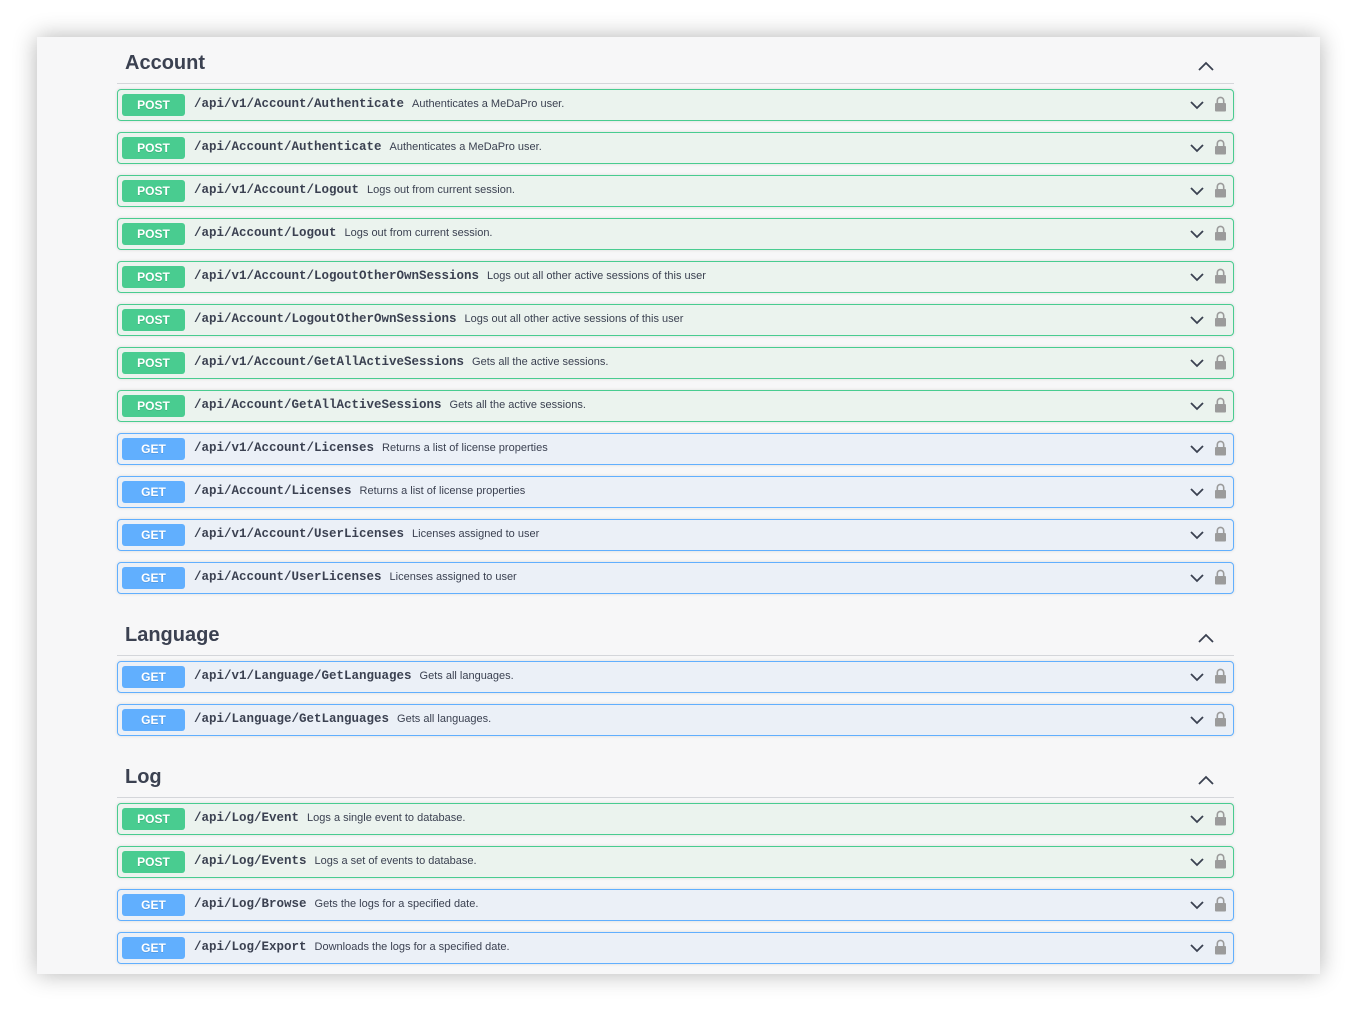 The height and width of the screenshot is (1011, 1357). I want to click on section-title: Account, so click(165, 63).